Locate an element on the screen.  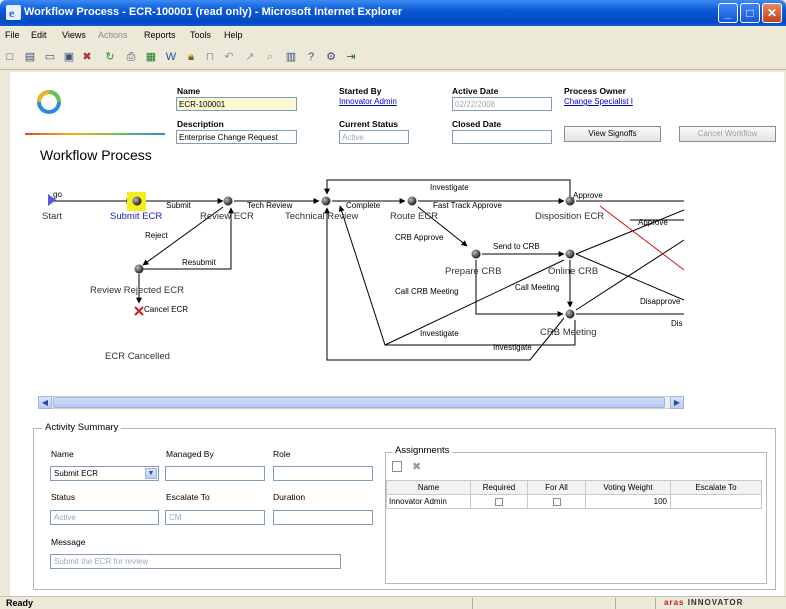
col-name: Name is located at coordinates (428, 487).